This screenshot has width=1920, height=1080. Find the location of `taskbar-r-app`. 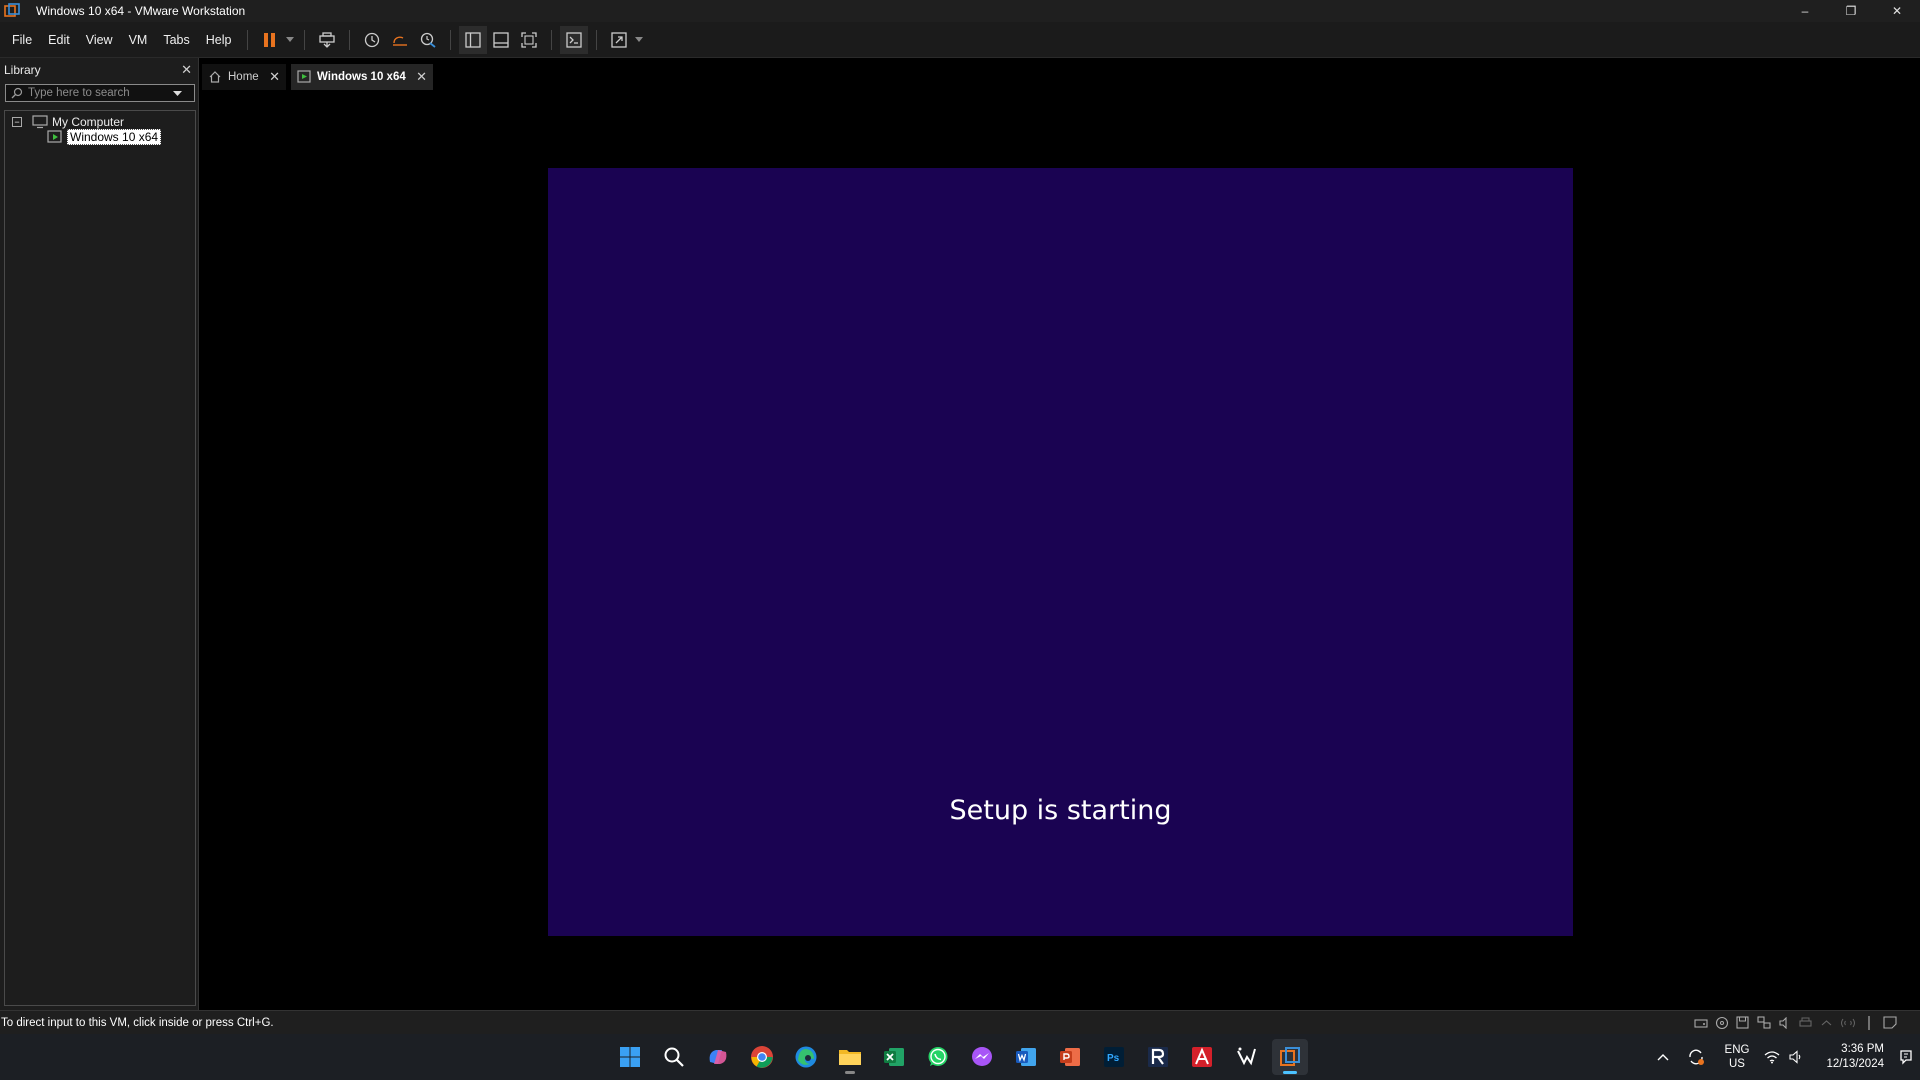

taskbar-r-app is located at coordinates (1158, 1057).